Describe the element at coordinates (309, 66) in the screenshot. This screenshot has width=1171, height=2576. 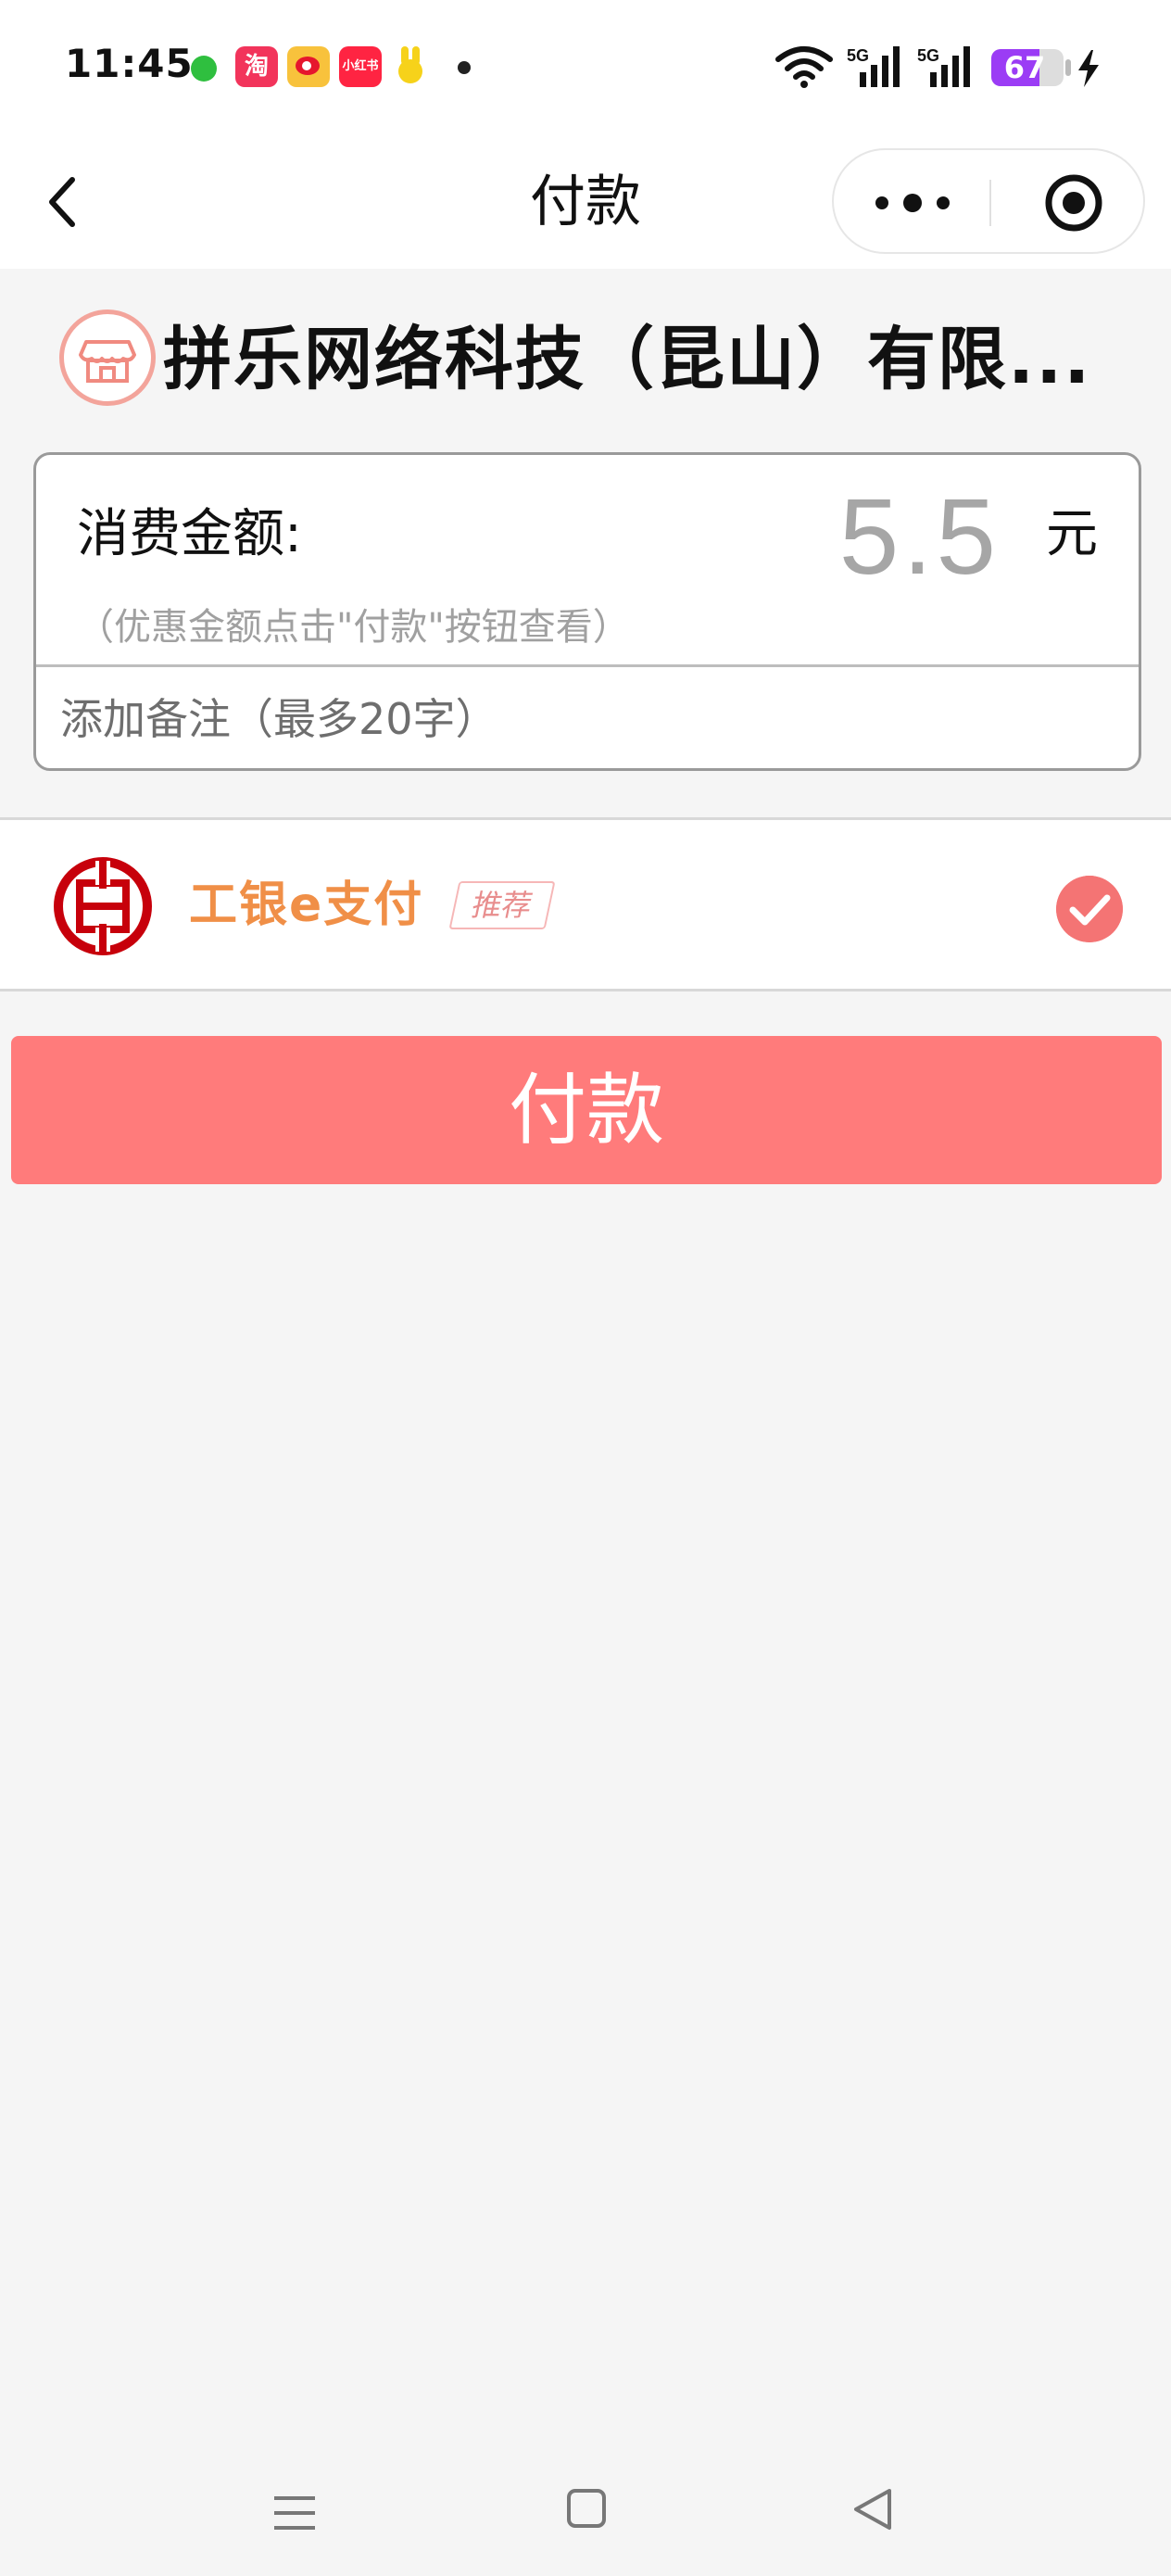
I see `weibo-icon` at that location.